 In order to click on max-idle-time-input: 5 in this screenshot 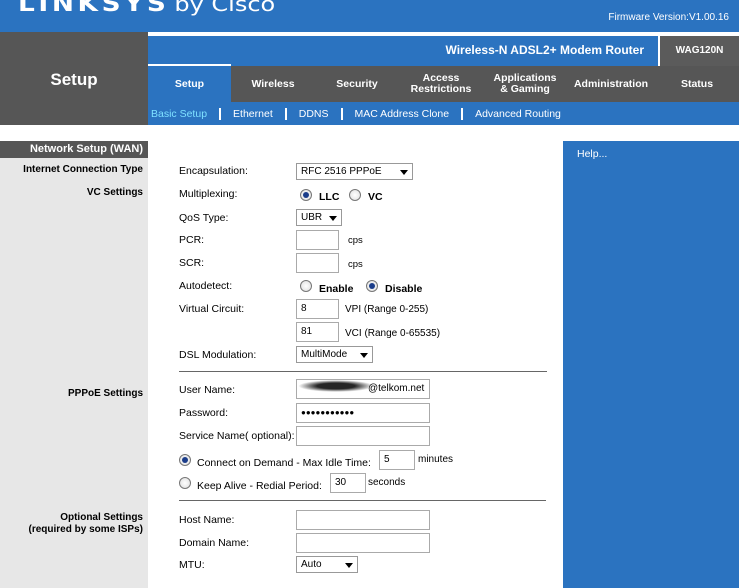, I will do `click(397, 460)`.